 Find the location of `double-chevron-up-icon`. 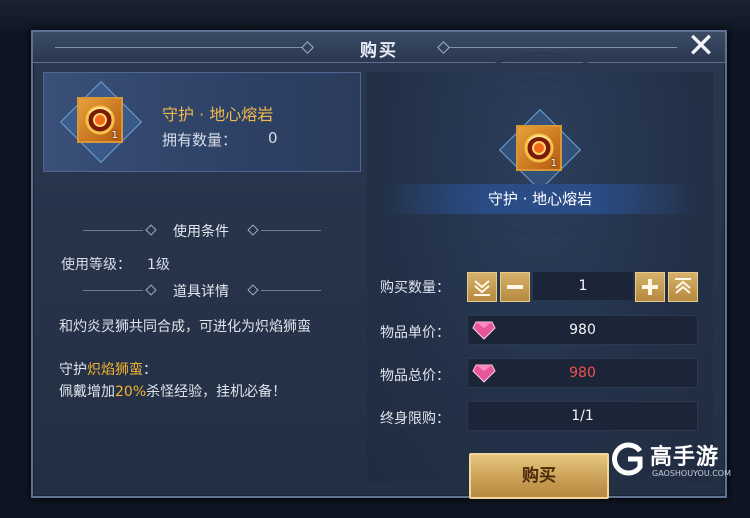

double-chevron-up-icon is located at coordinates (683, 286).